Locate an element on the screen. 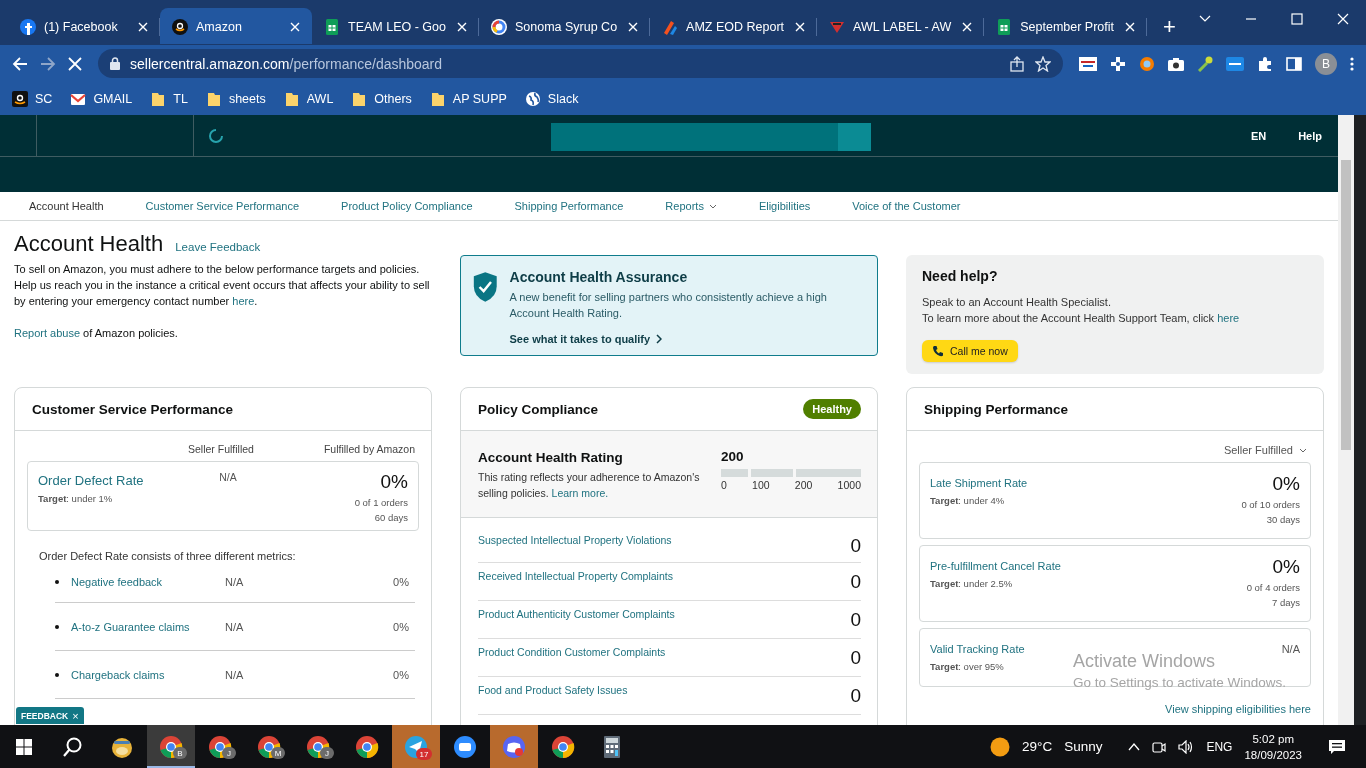 This screenshot has height=768, width=1366. app-badge: J is located at coordinates (327, 753).